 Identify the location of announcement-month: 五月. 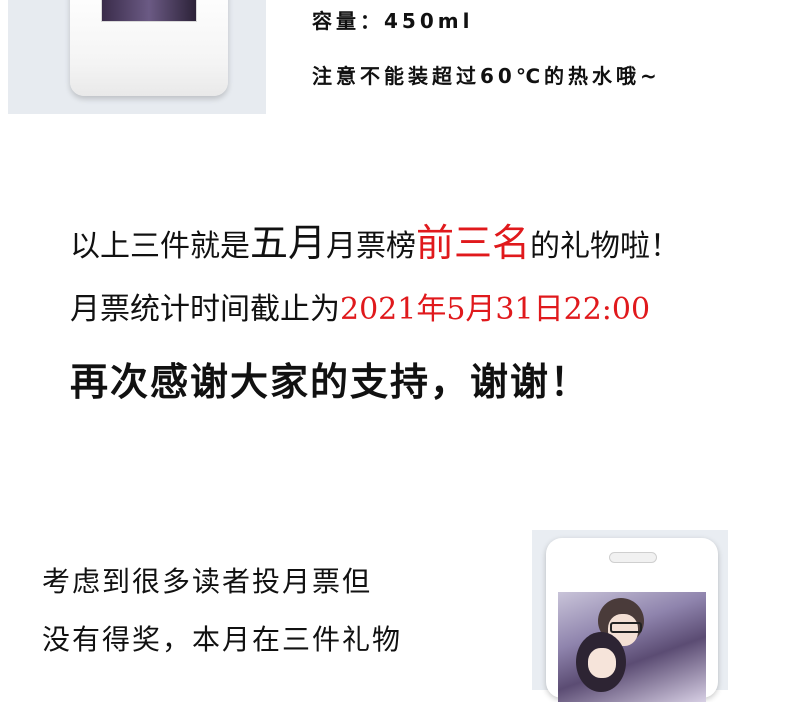
(288, 243).